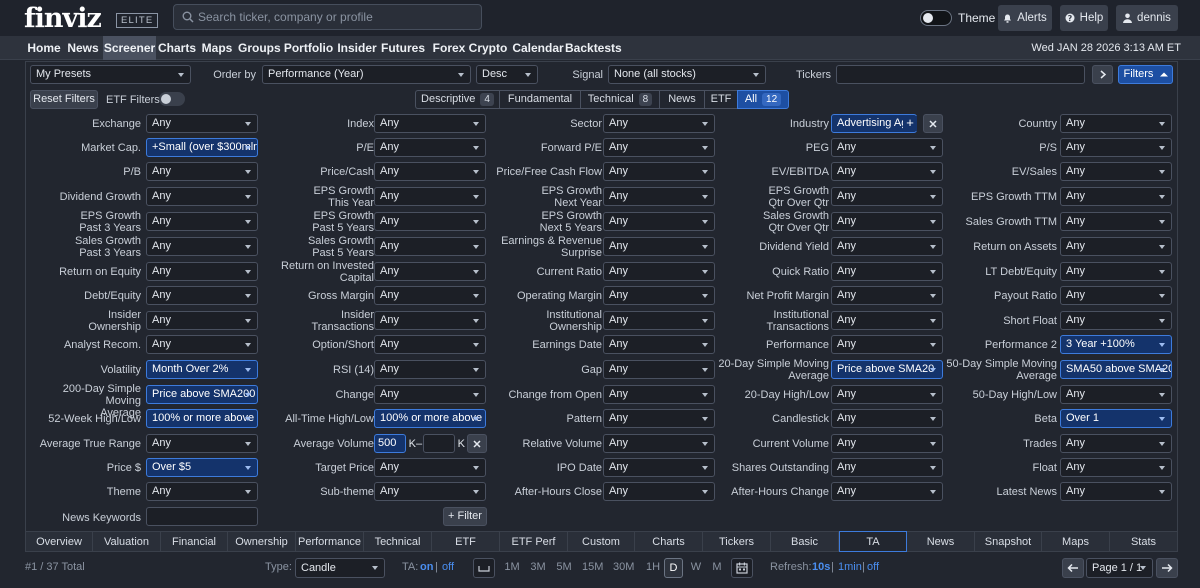 The width and height of the screenshot is (1200, 588). What do you see at coordinates (202, 443) in the screenshot?
I see `filter-average-true-range-select: Any` at bounding box center [202, 443].